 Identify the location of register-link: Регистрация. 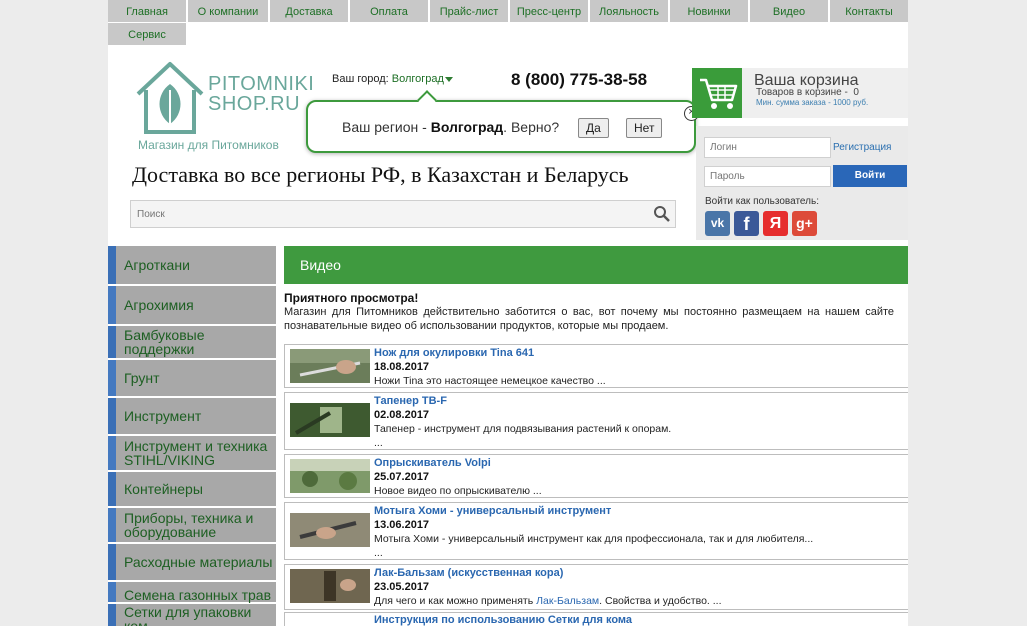
(862, 147).